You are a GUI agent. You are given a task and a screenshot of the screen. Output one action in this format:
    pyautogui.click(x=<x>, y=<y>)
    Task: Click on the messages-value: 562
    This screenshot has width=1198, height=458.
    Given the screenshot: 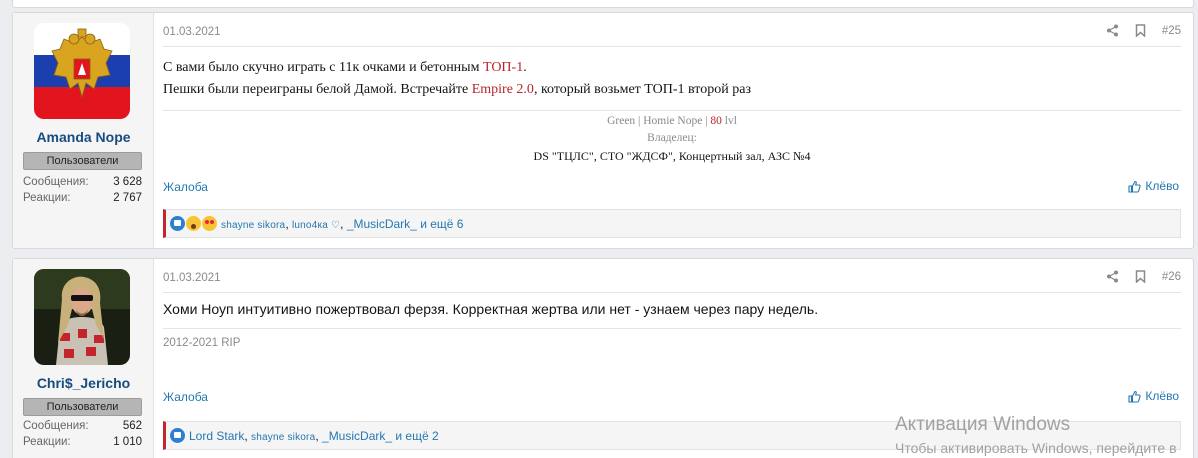 What is the action you would take?
    pyautogui.click(x=132, y=426)
    